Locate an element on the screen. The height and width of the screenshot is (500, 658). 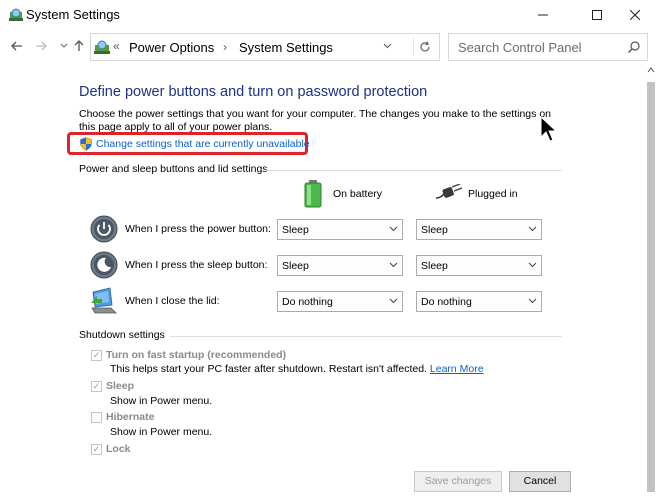
scroll-up-button is located at coordinates (651, 72).